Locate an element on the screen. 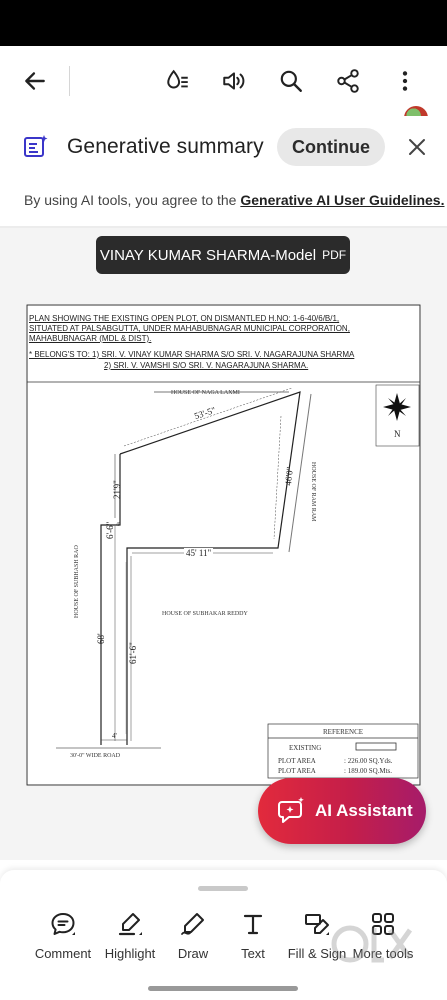 The height and width of the screenshot is (1000, 447). tool-text-label: Text is located at coordinates (253, 953).